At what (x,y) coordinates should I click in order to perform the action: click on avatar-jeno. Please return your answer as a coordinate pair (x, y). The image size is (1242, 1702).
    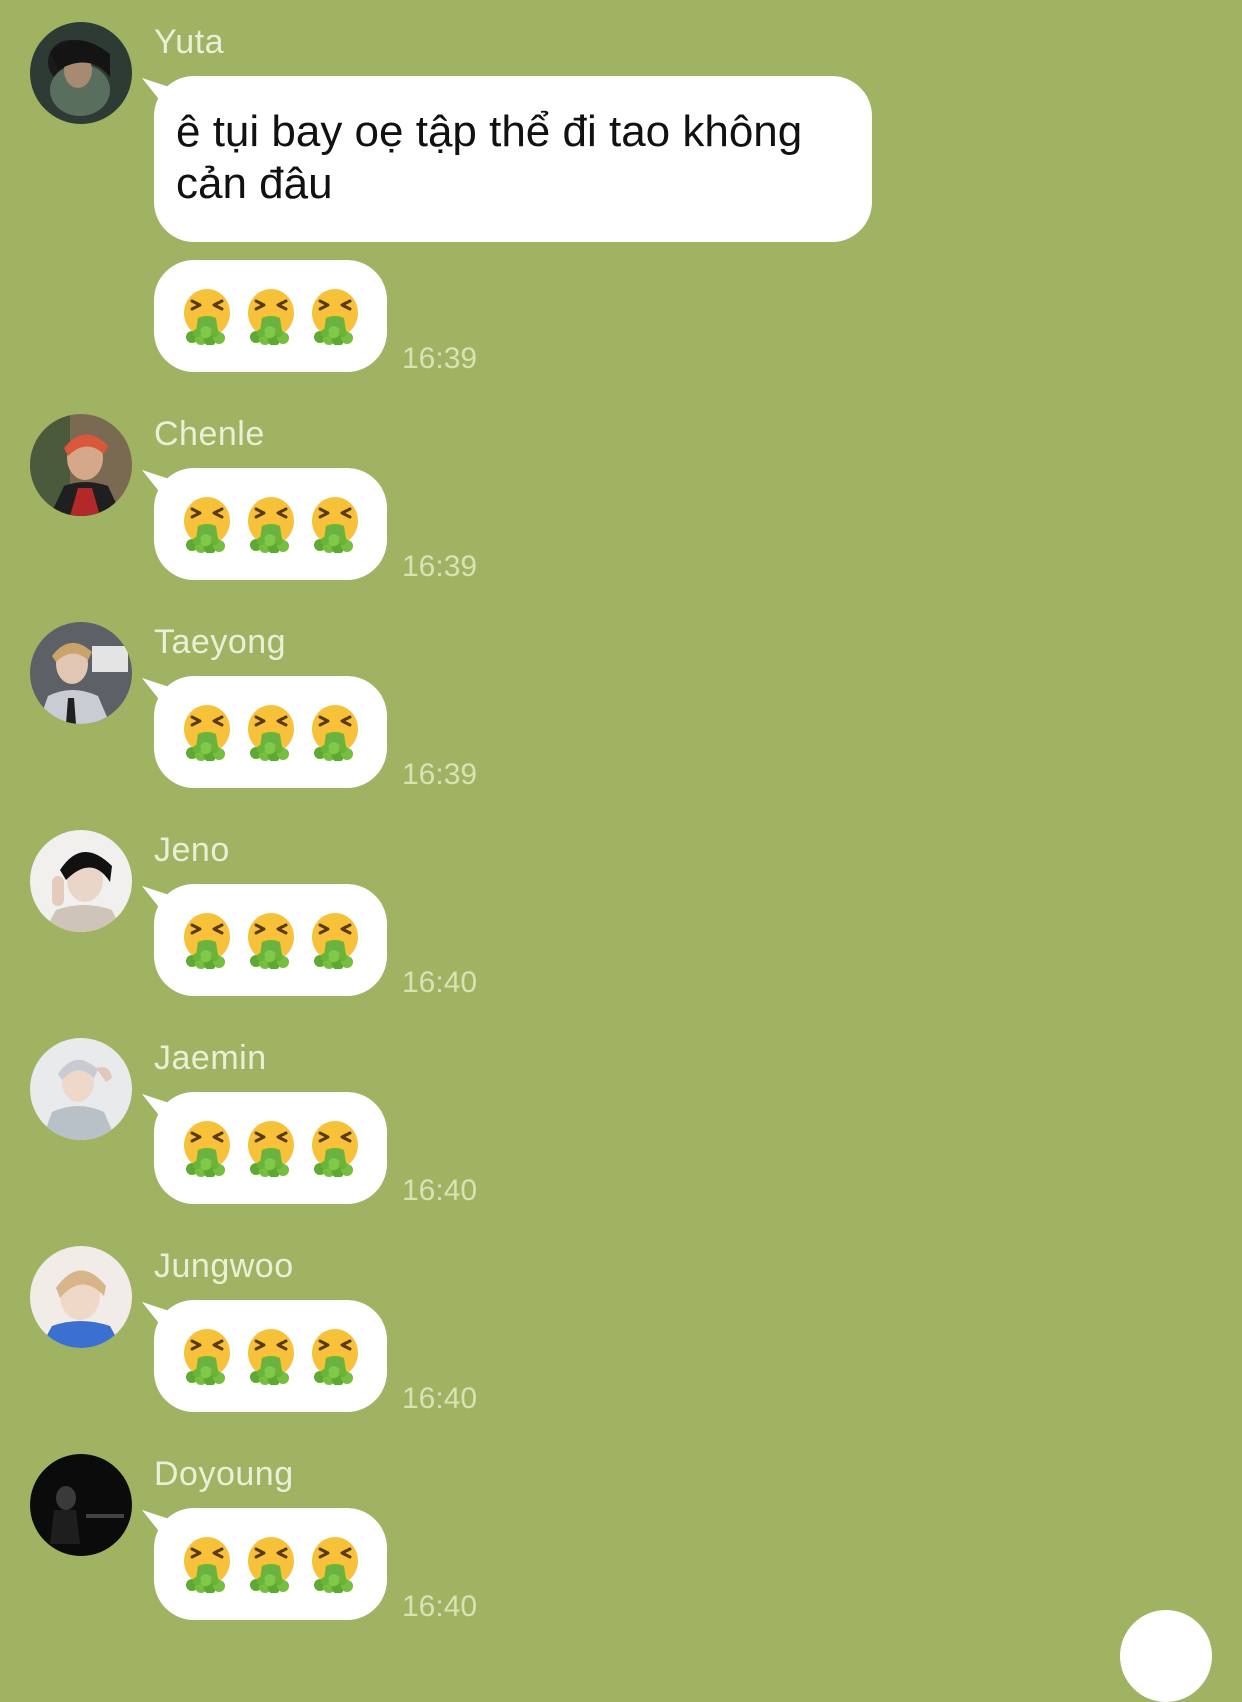
    Looking at the image, I should click on (81, 881).